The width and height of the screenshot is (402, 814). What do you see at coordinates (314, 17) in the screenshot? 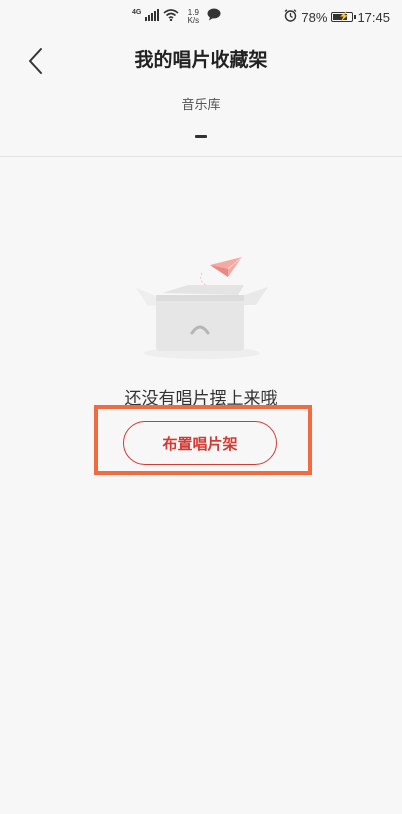
I see `battery-percent: 78%` at bounding box center [314, 17].